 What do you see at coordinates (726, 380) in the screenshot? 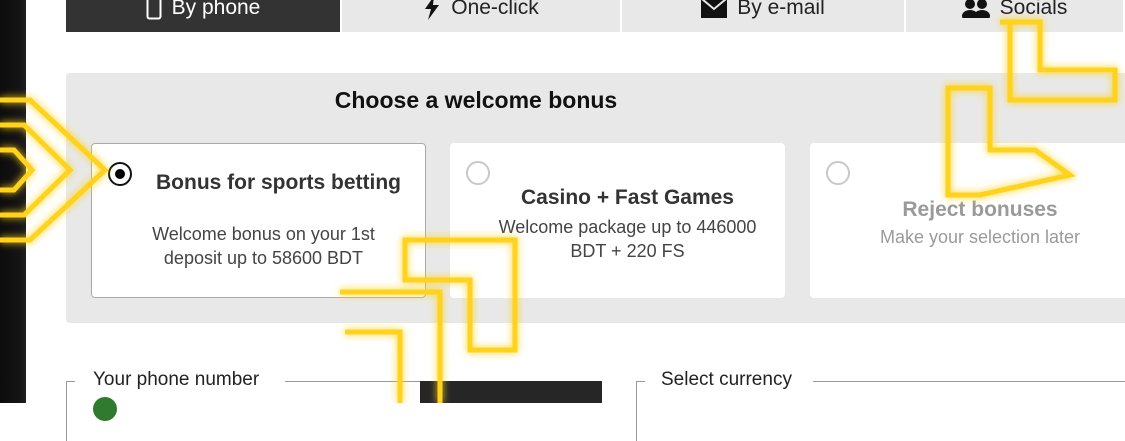
I see `currency-label: Select currency` at bounding box center [726, 380].